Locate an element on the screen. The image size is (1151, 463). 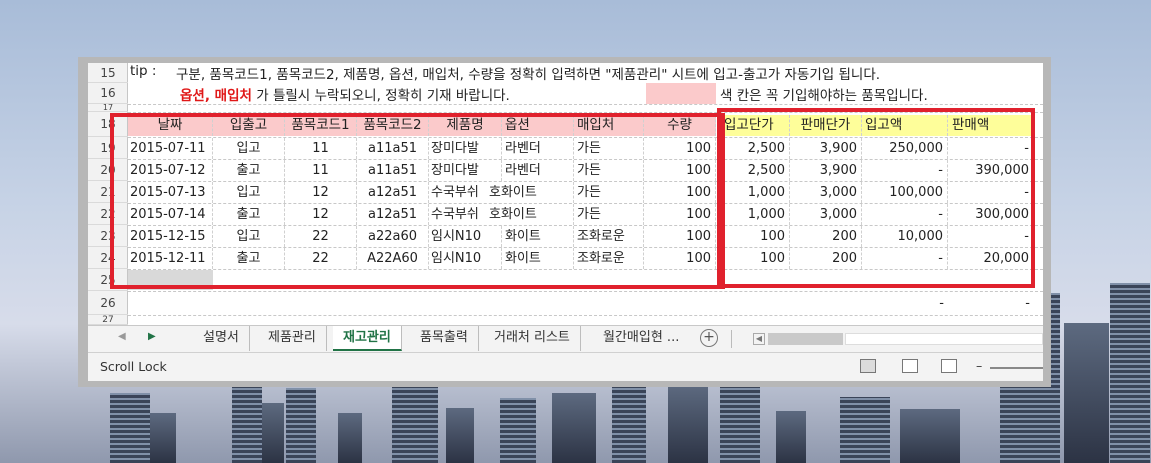
row-number: 16 is located at coordinates (108, 93).